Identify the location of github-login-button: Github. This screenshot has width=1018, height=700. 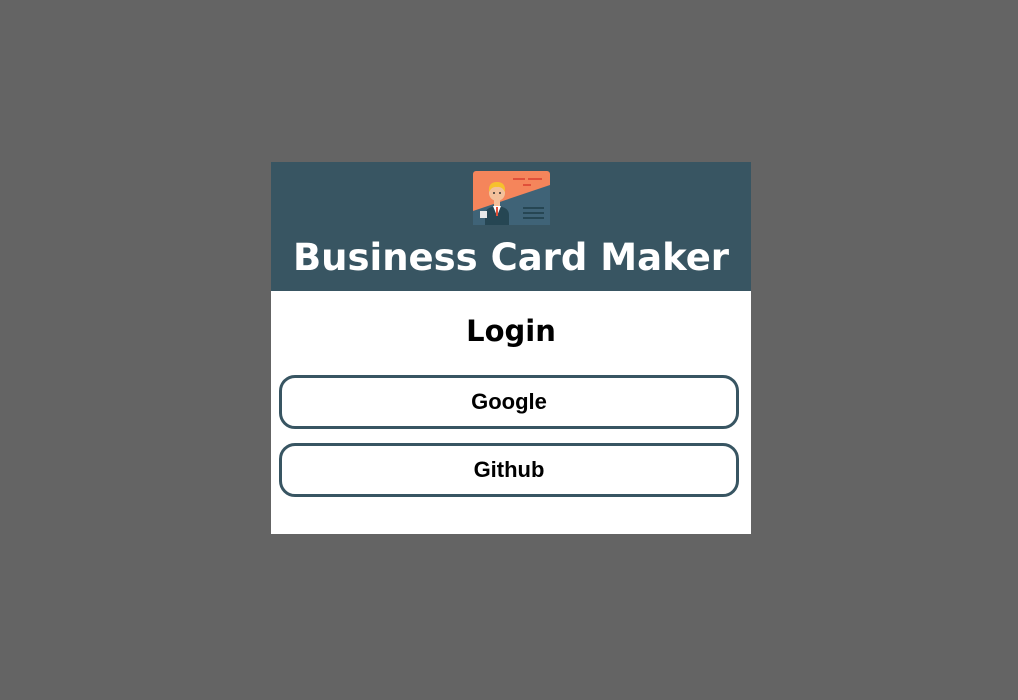
(509, 470).